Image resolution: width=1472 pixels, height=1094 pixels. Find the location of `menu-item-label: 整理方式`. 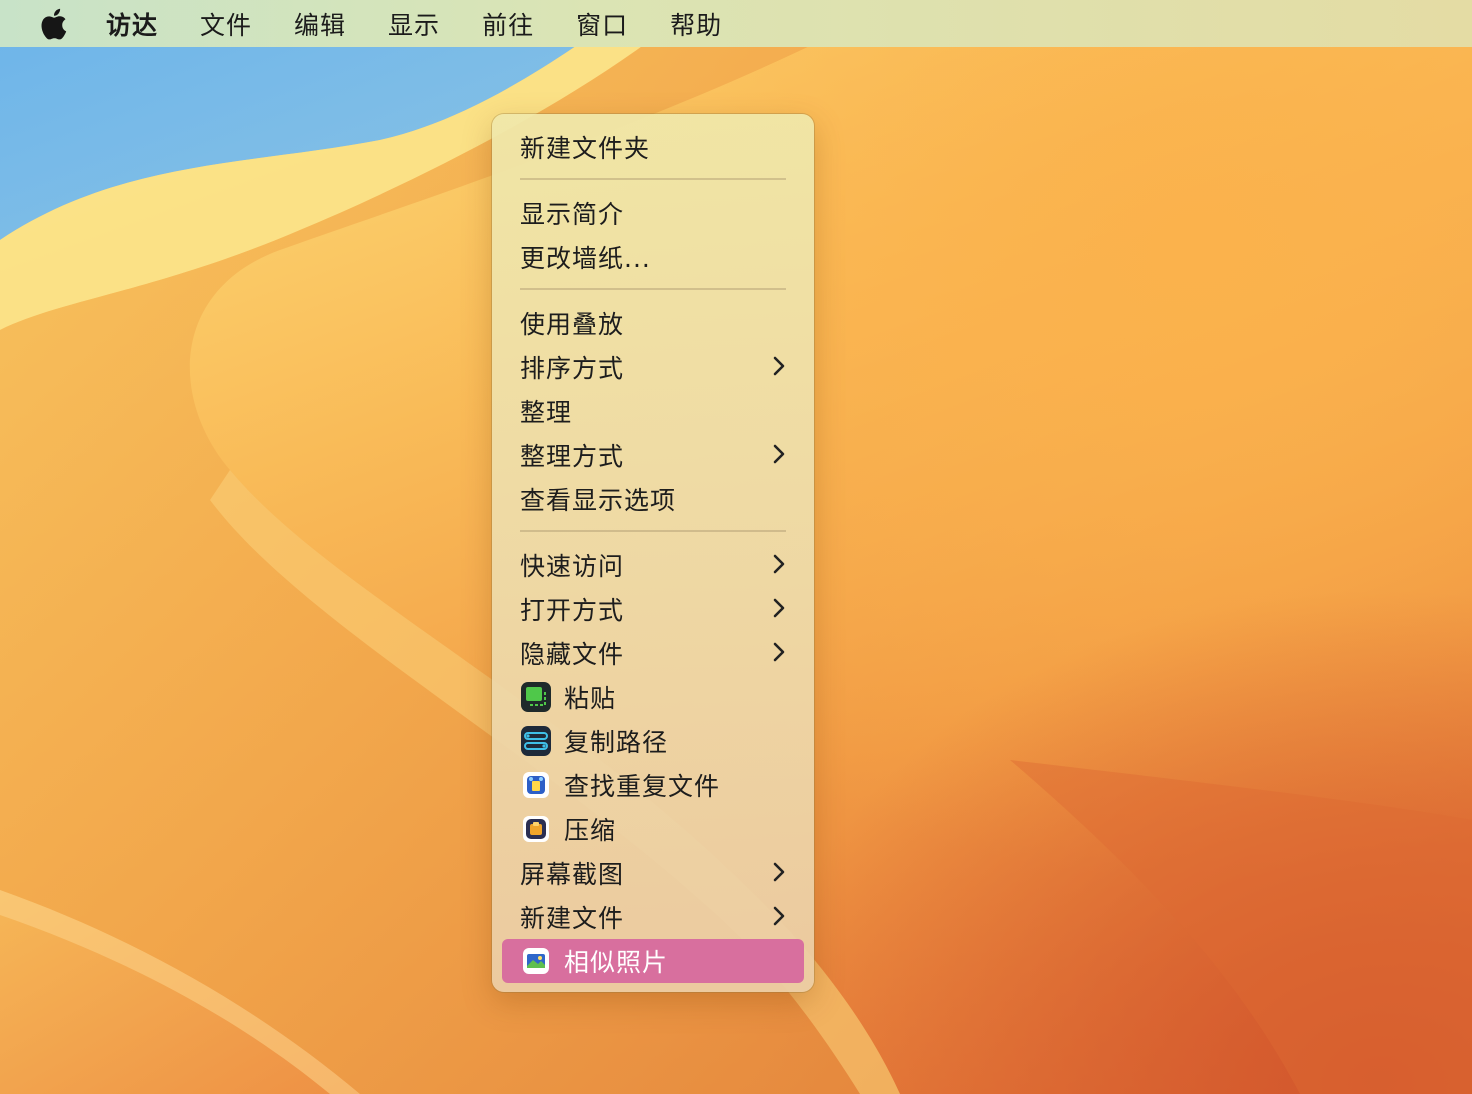

menu-item-label: 整理方式 is located at coordinates (572, 456).